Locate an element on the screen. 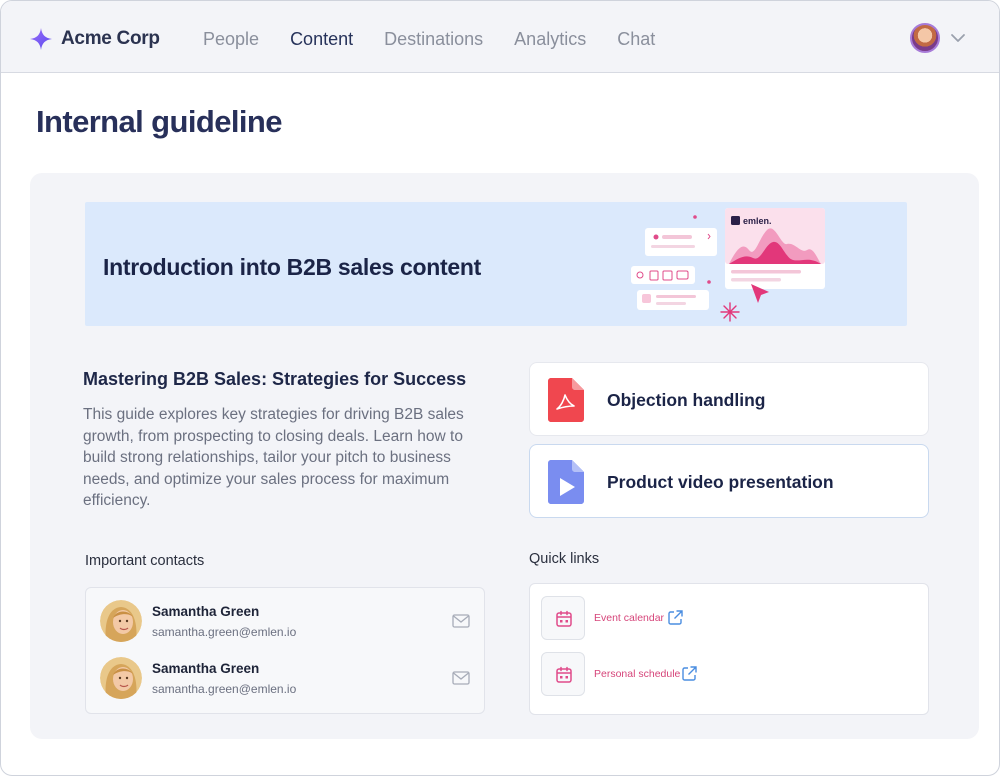 This screenshot has height=776, width=1000. banner-illustration: emlen. is located at coordinates (728, 265).